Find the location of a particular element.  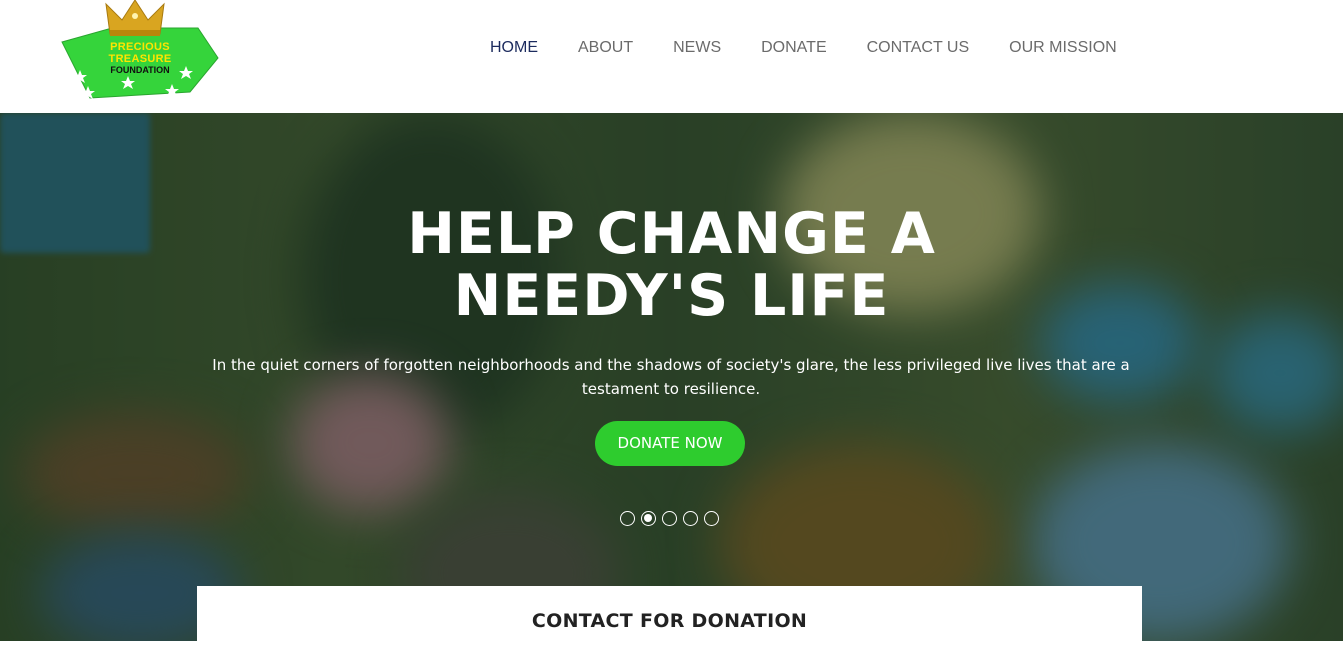

slider-pagination is located at coordinates (672, 518).